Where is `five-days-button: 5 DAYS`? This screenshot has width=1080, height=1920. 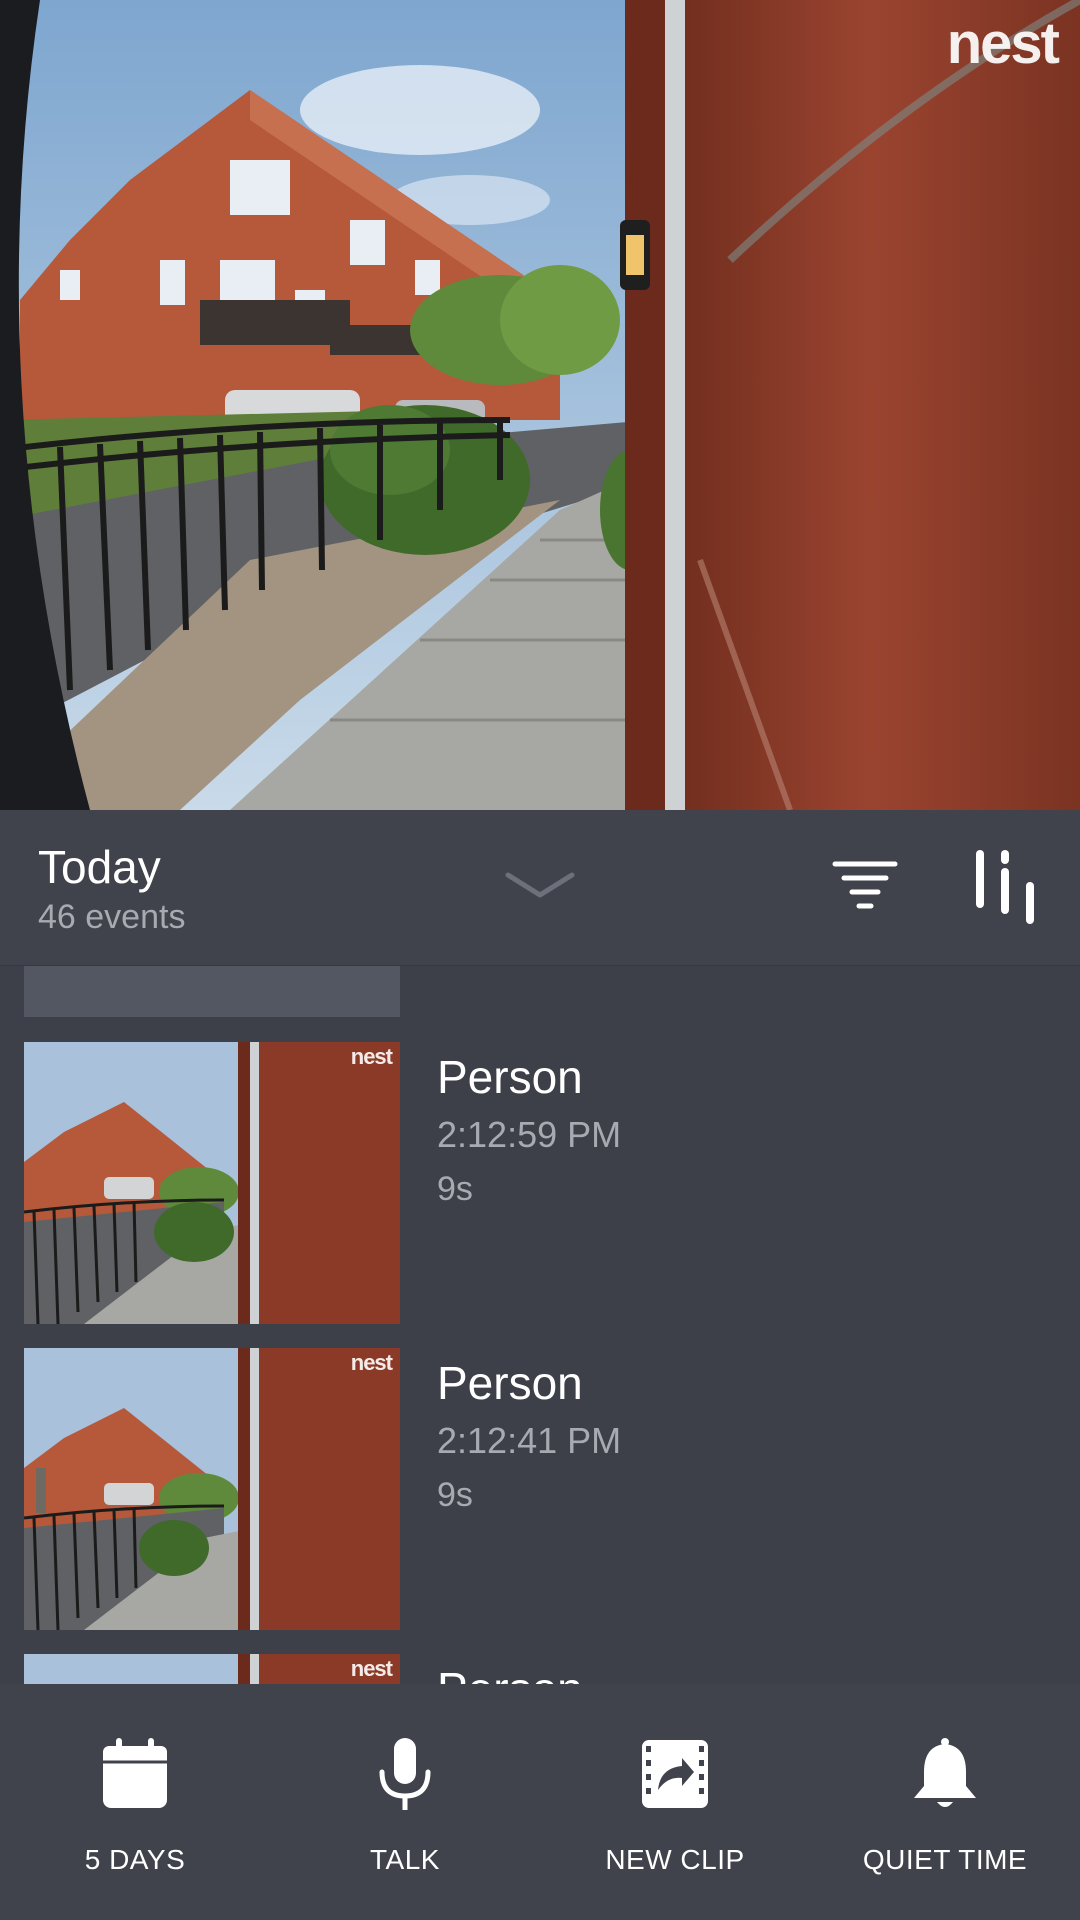 five-days-button: 5 DAYS is located at coordinates (135, 1802).